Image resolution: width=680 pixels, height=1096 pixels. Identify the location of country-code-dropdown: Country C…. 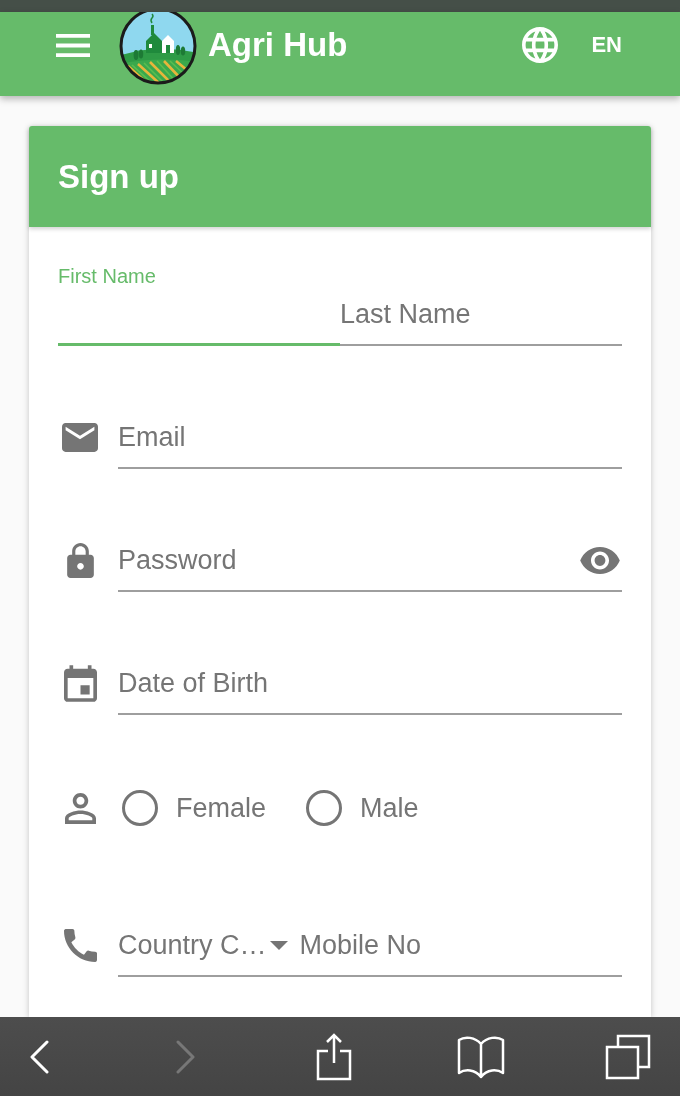
(203, 949).